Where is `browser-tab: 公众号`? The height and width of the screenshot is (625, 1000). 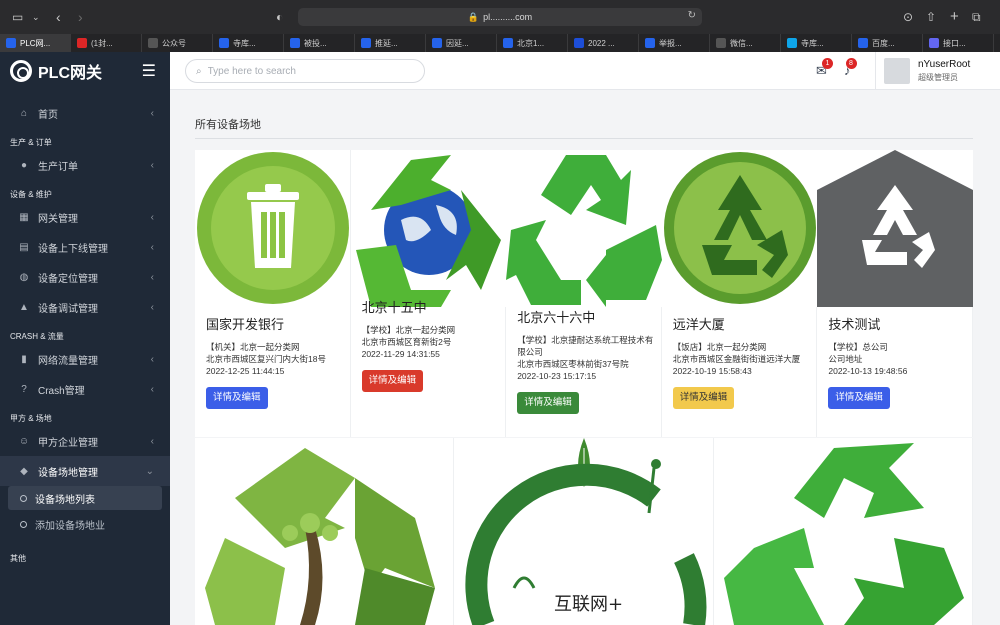 browser-tab: 公众号 is located at coordinates (177, 43).